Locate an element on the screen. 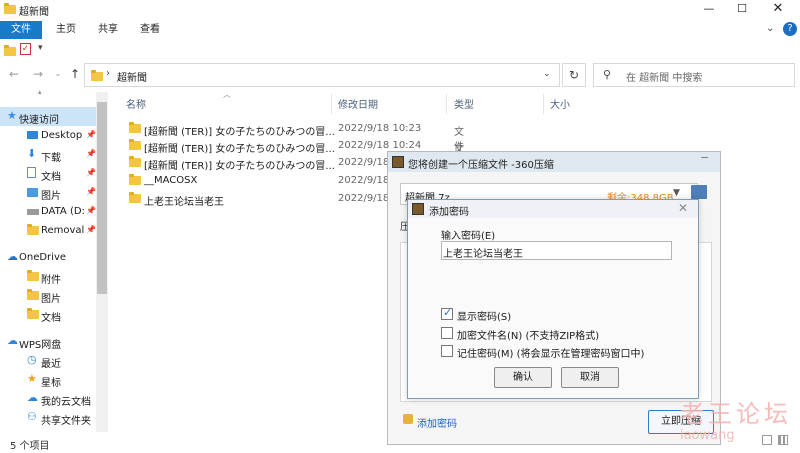  status-item-count: 5 个项目 is located at coordinates (30, 446).